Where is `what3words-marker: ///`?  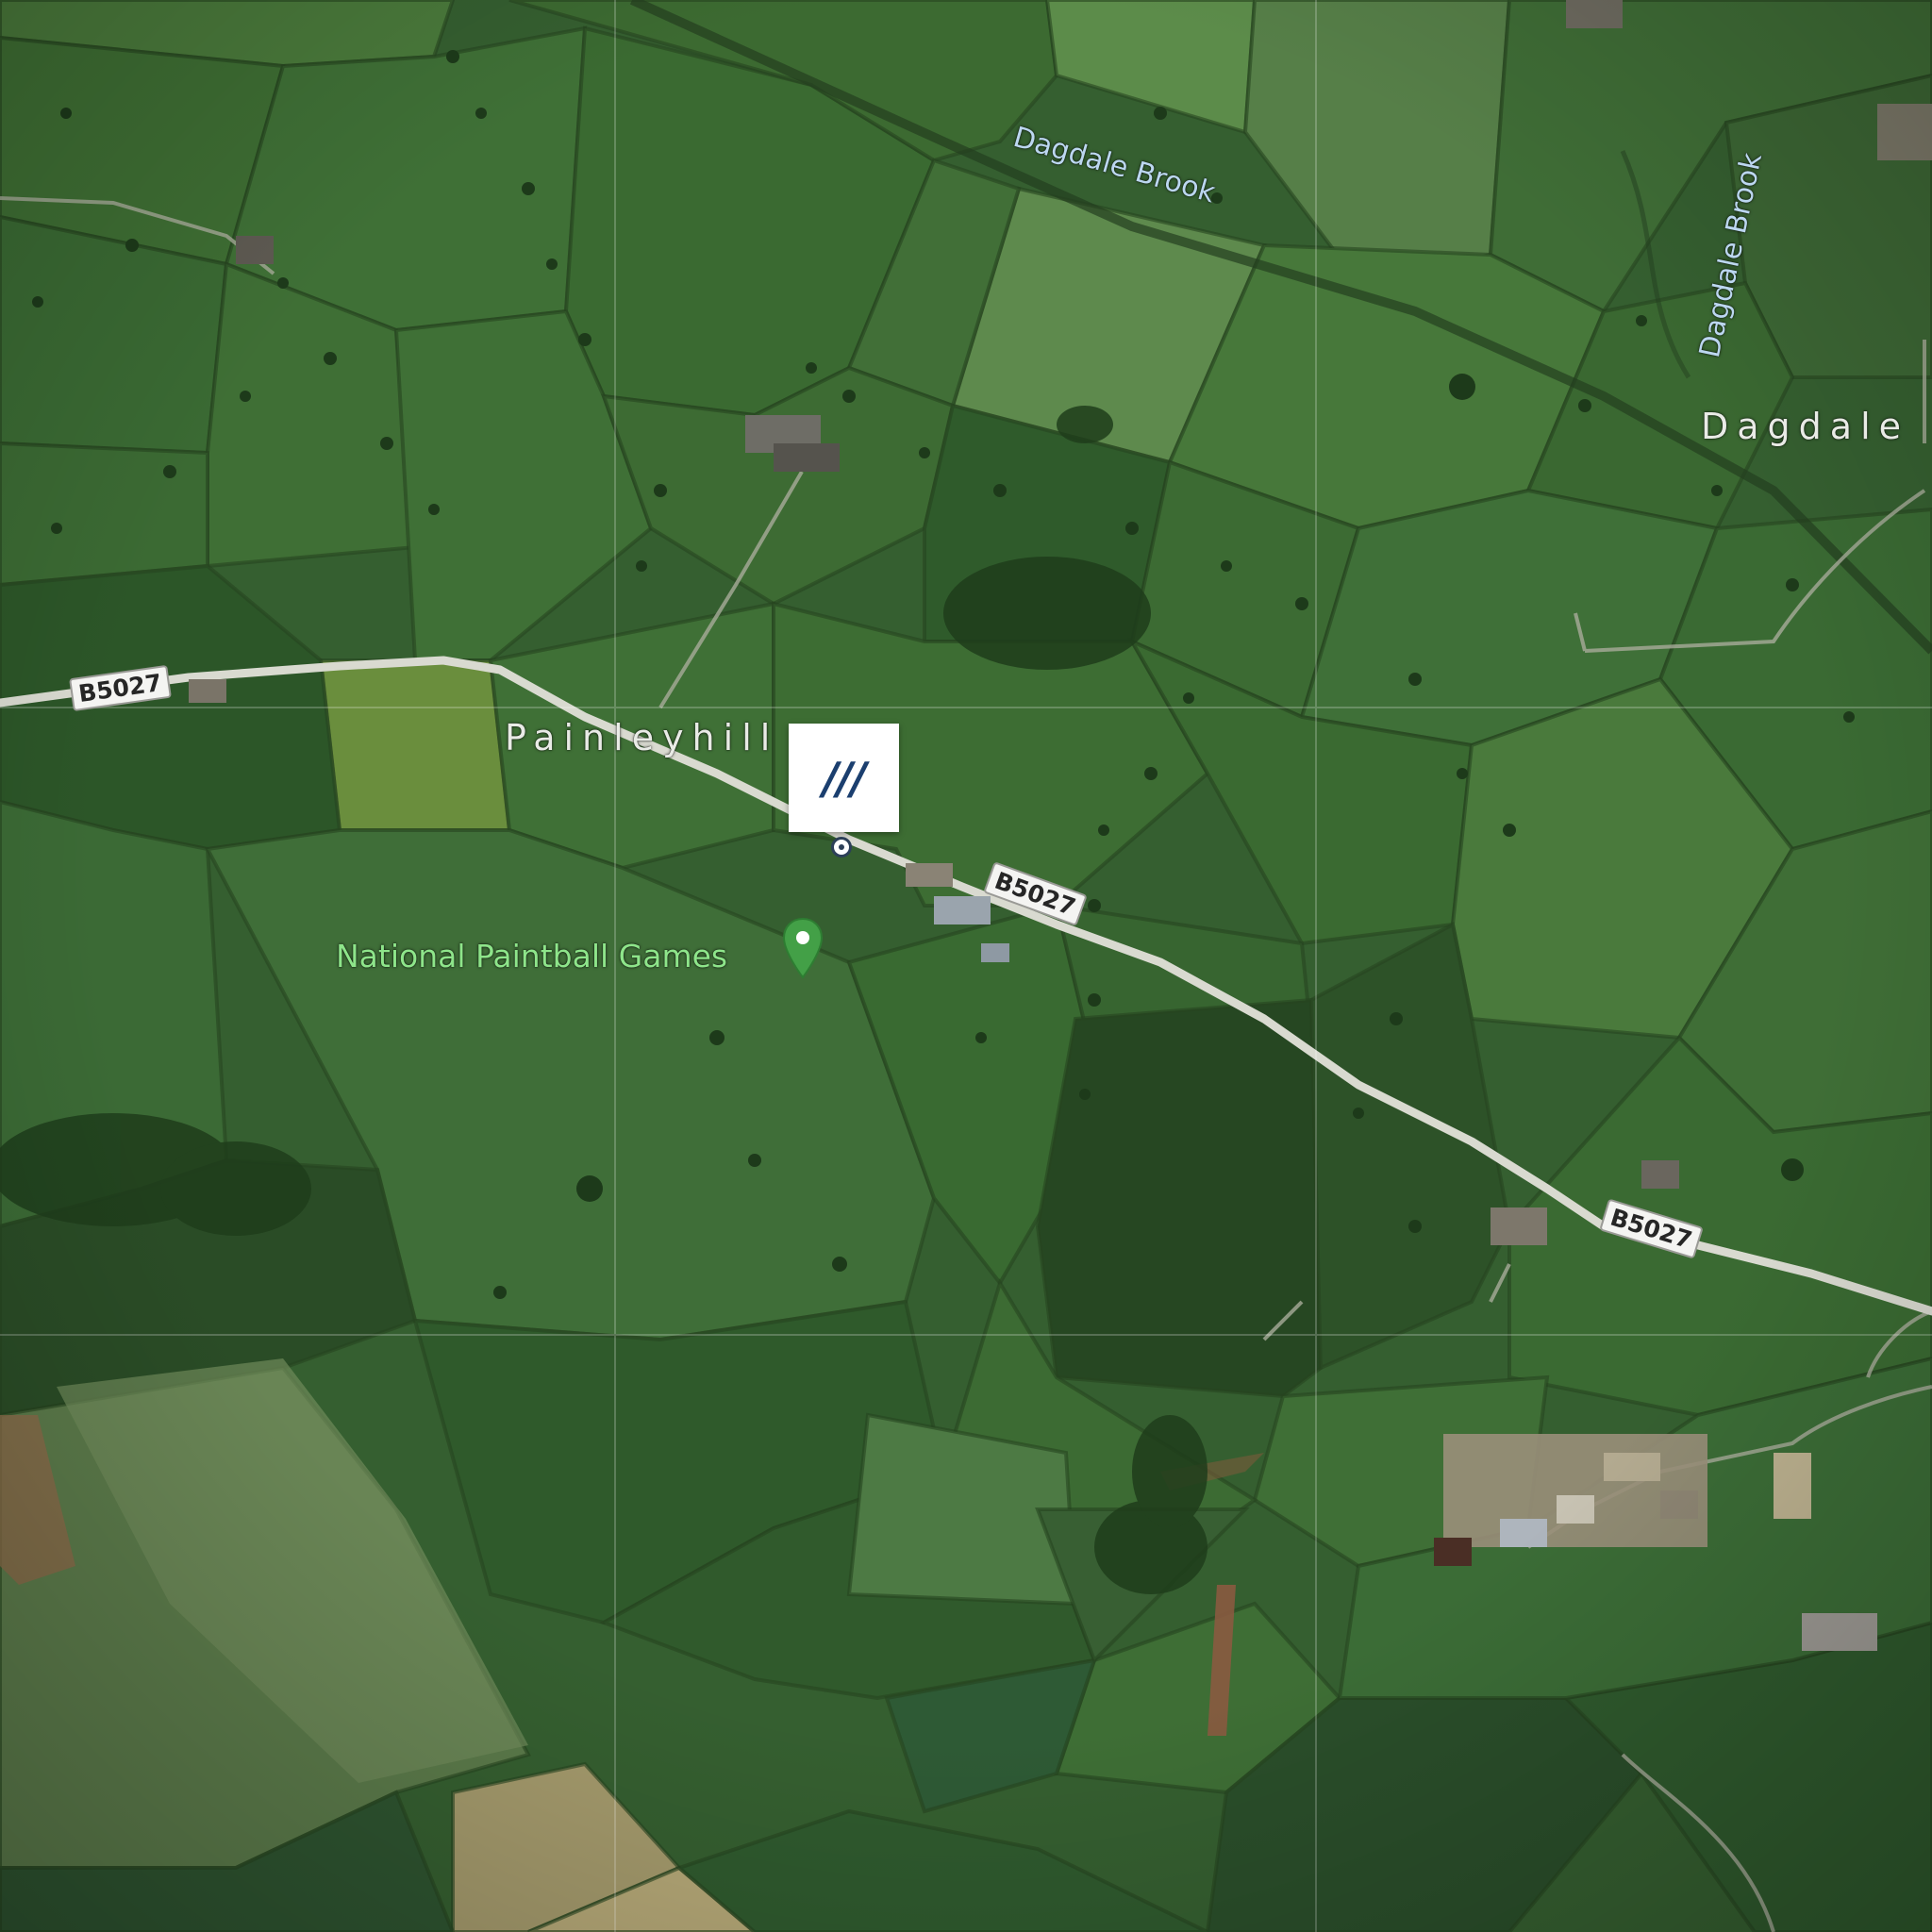
what3words-marker: /// is located at coordinates (844, 778).